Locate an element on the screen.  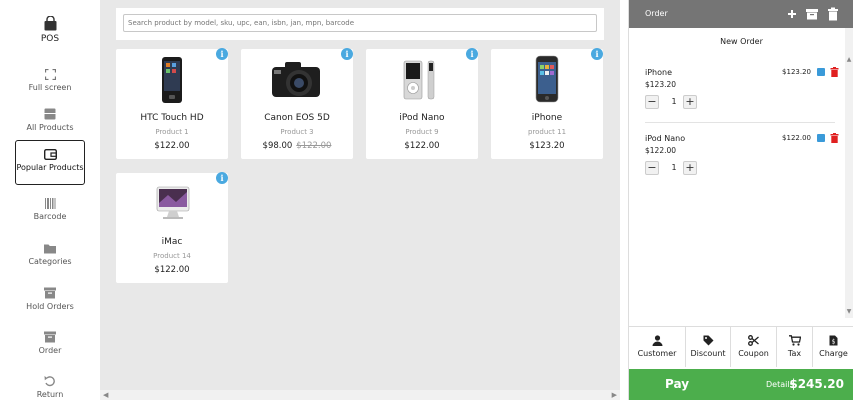
sidebar-item-hold-orders: Hold Orders is located at coordinates (50, 299).